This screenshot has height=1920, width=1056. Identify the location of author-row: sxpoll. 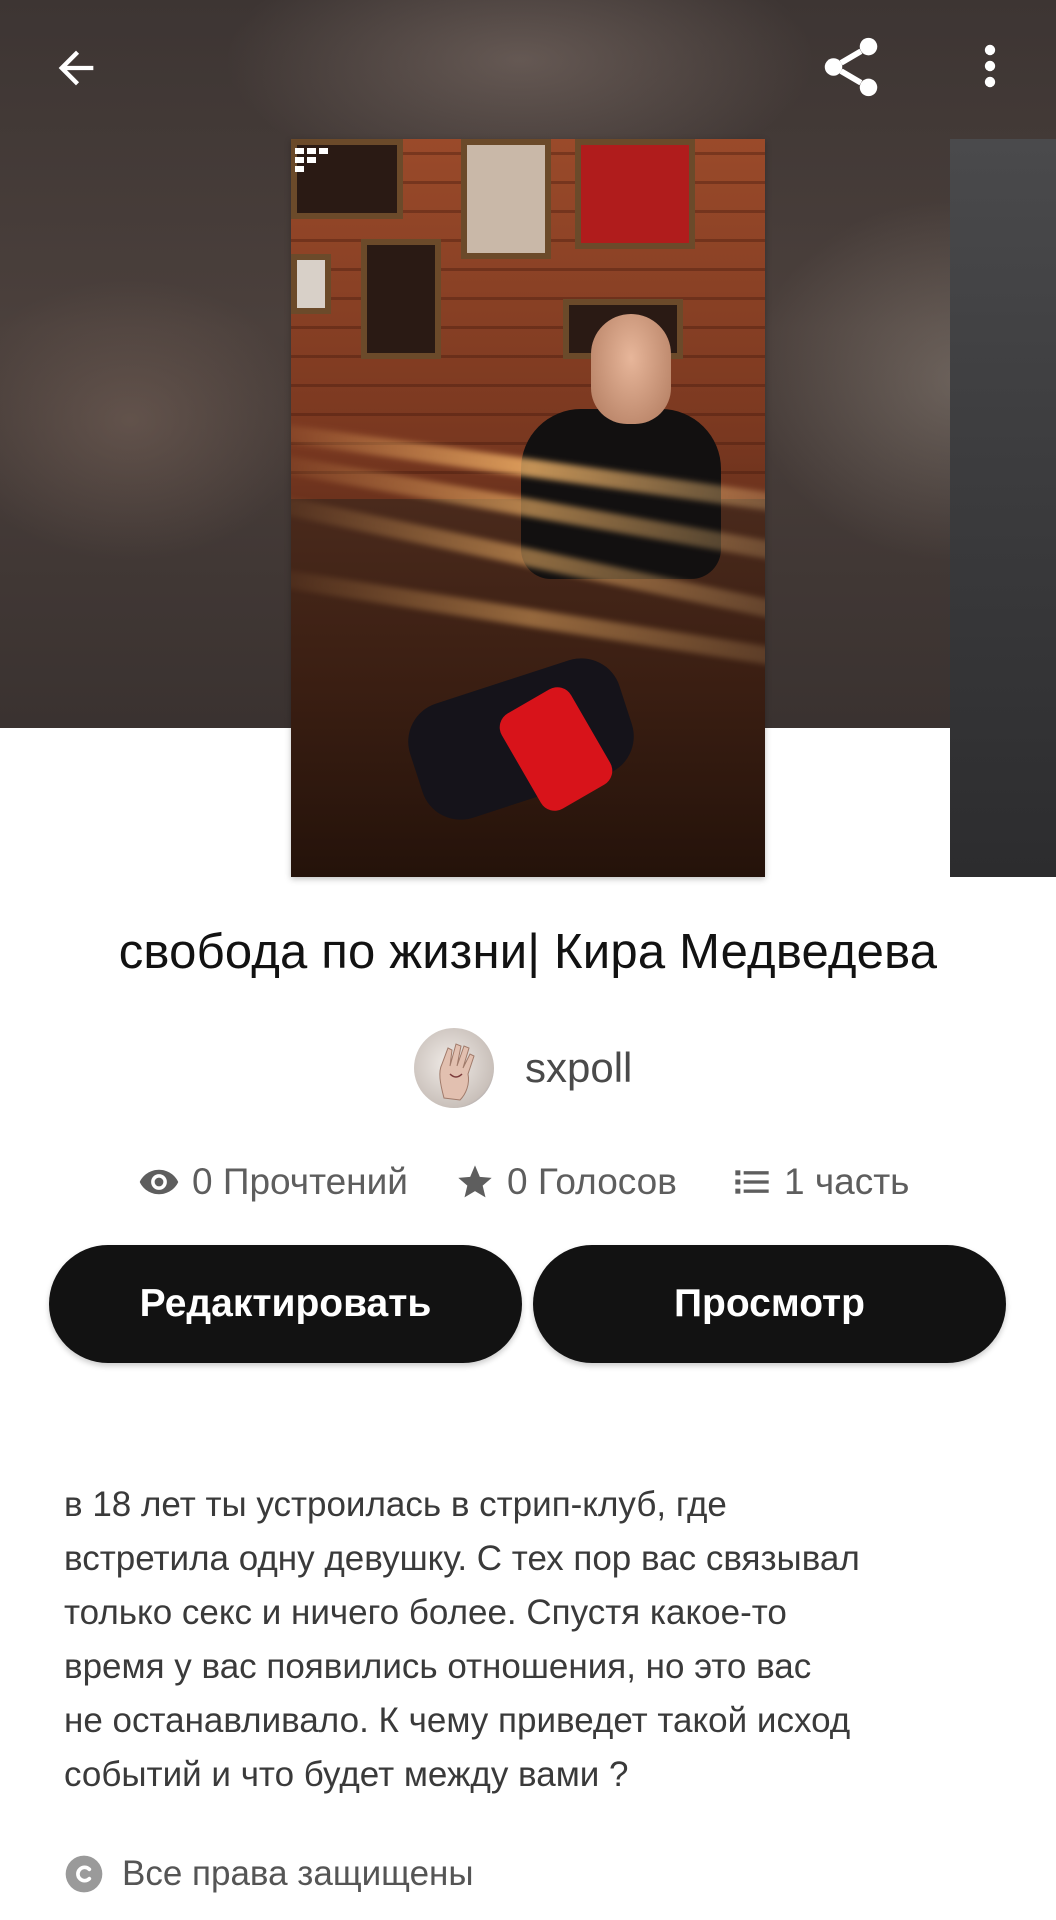
(528, 1069).